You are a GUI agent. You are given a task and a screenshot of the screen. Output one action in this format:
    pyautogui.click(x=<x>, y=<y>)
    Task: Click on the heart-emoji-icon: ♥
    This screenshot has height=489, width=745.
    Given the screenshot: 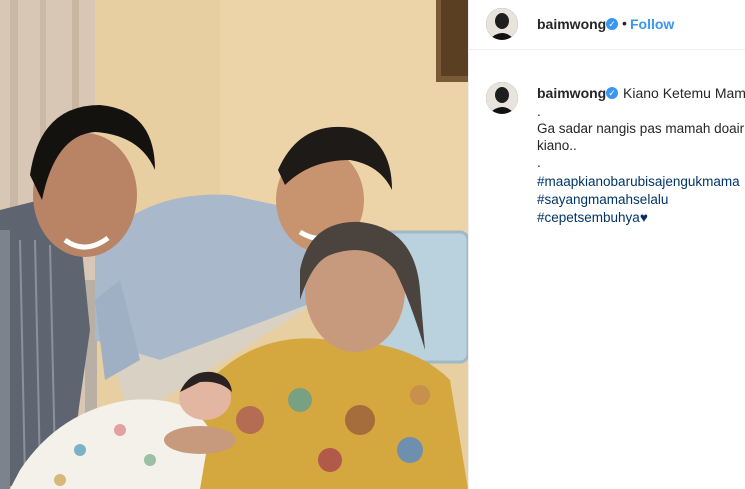 What is the action you would take?
    pyautogui.click(x=643, y=217)
    